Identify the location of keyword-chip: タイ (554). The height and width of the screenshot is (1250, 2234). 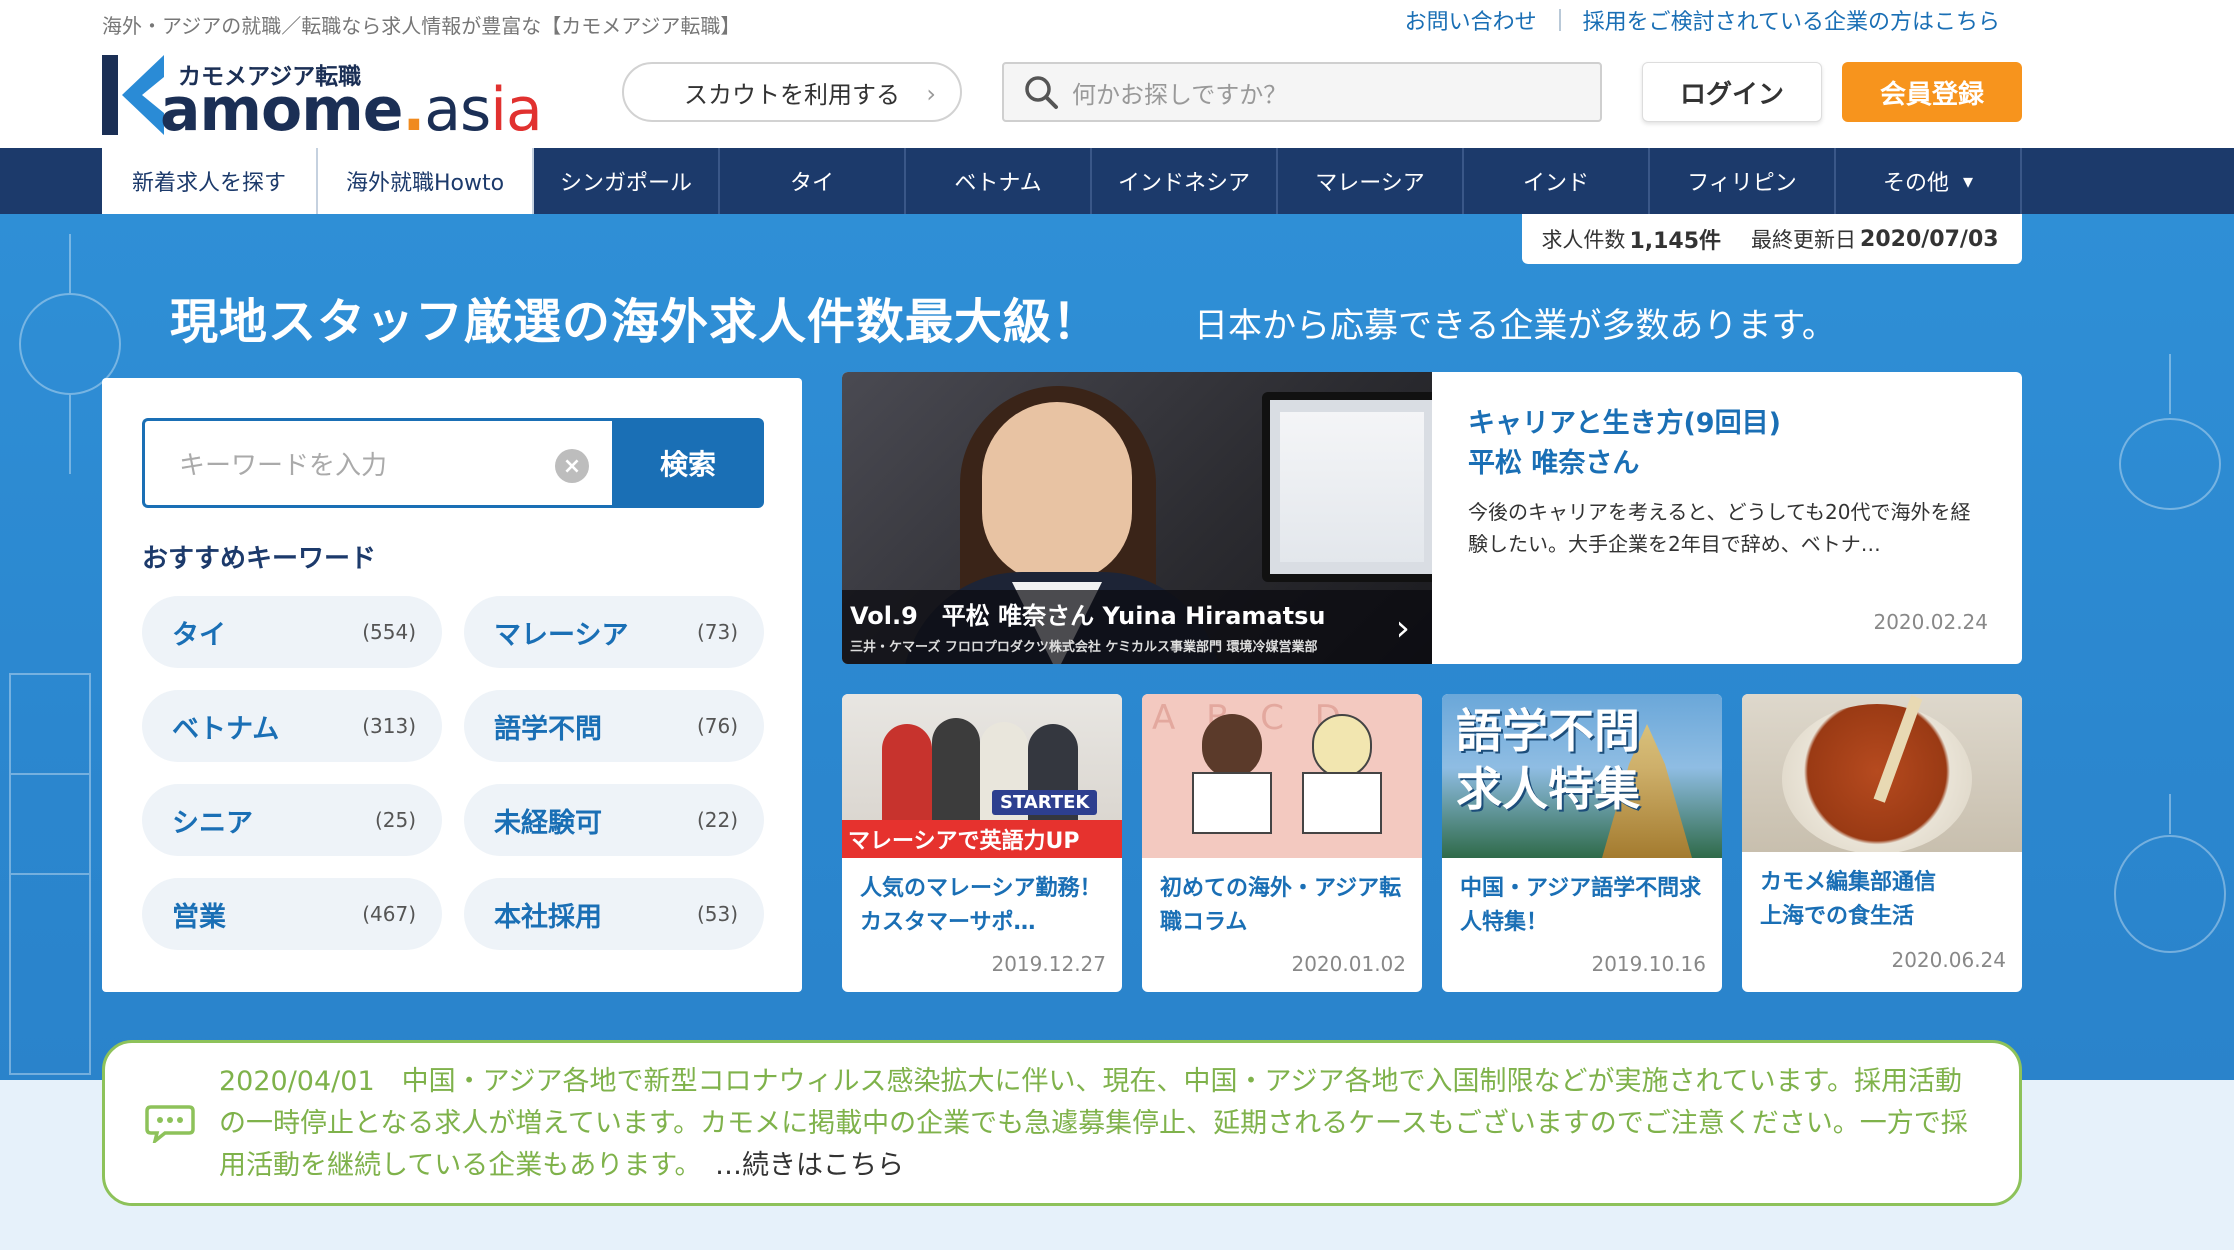
(292, 632).